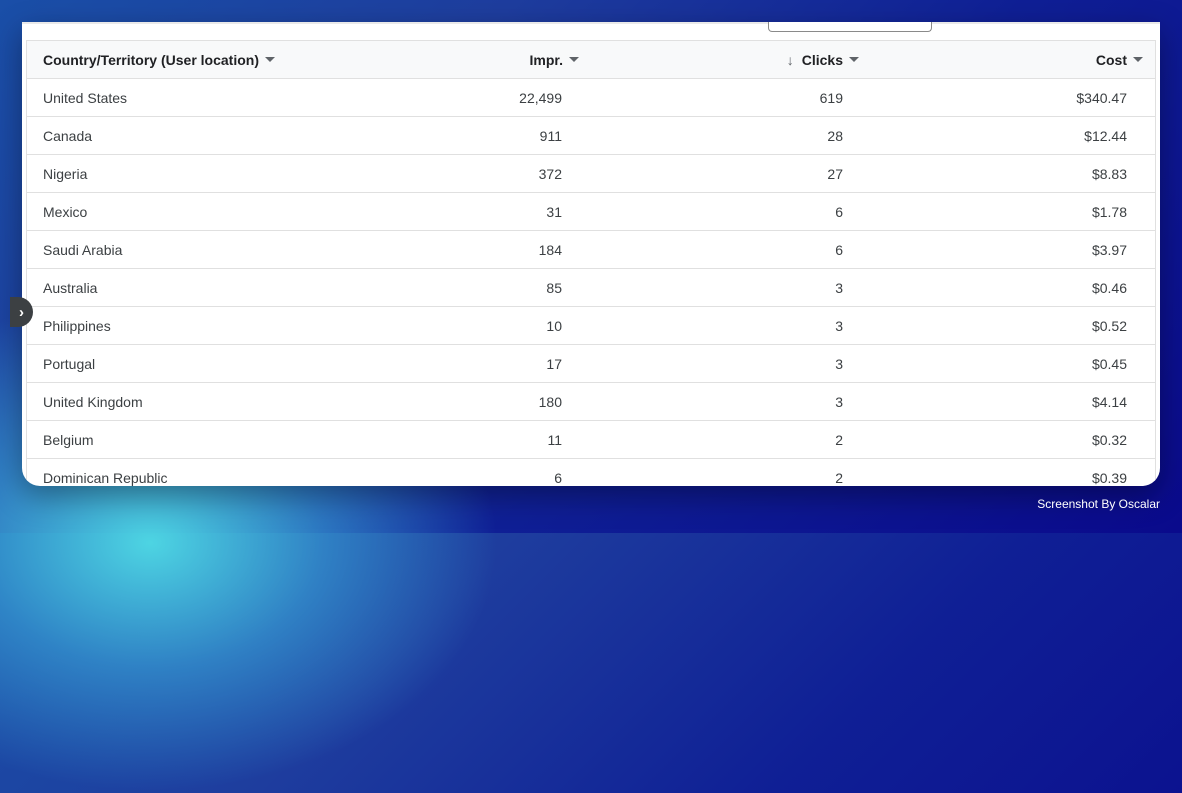 Image resolution: width=1182 pixels, height=793 pixels. I want to click on impr-cell: 184, so click(550, 249).